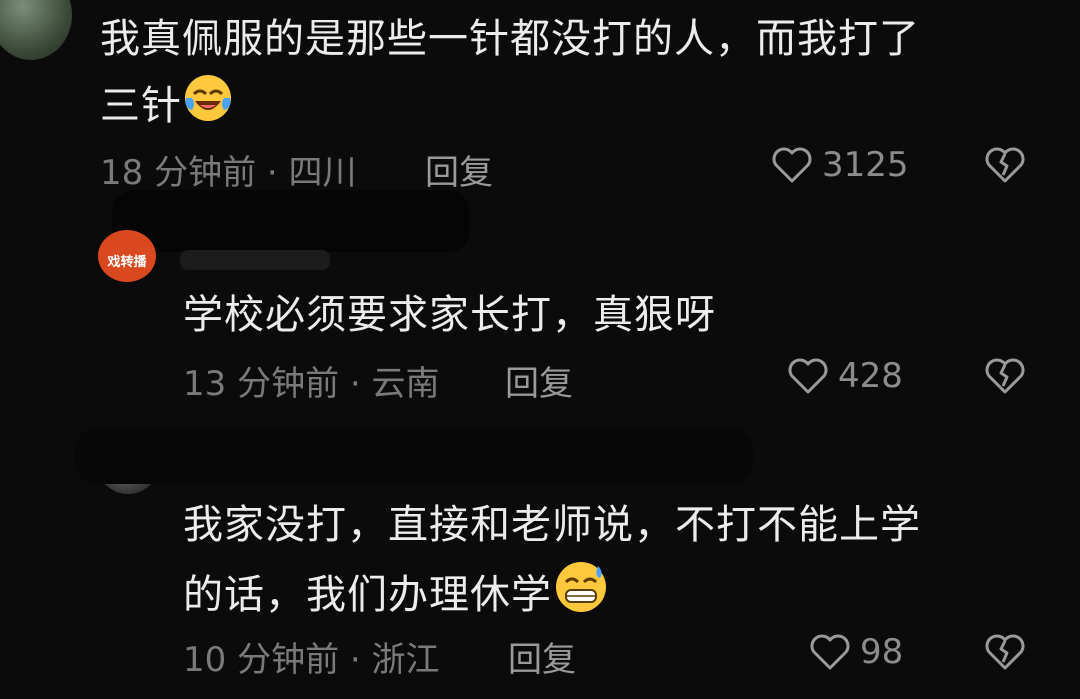 The image size is (1080, 699). Describe the element at coordinates (228, 173) in the screenshot. I see `comment-1-meta: 18 分钟前 · 四川` at that location.